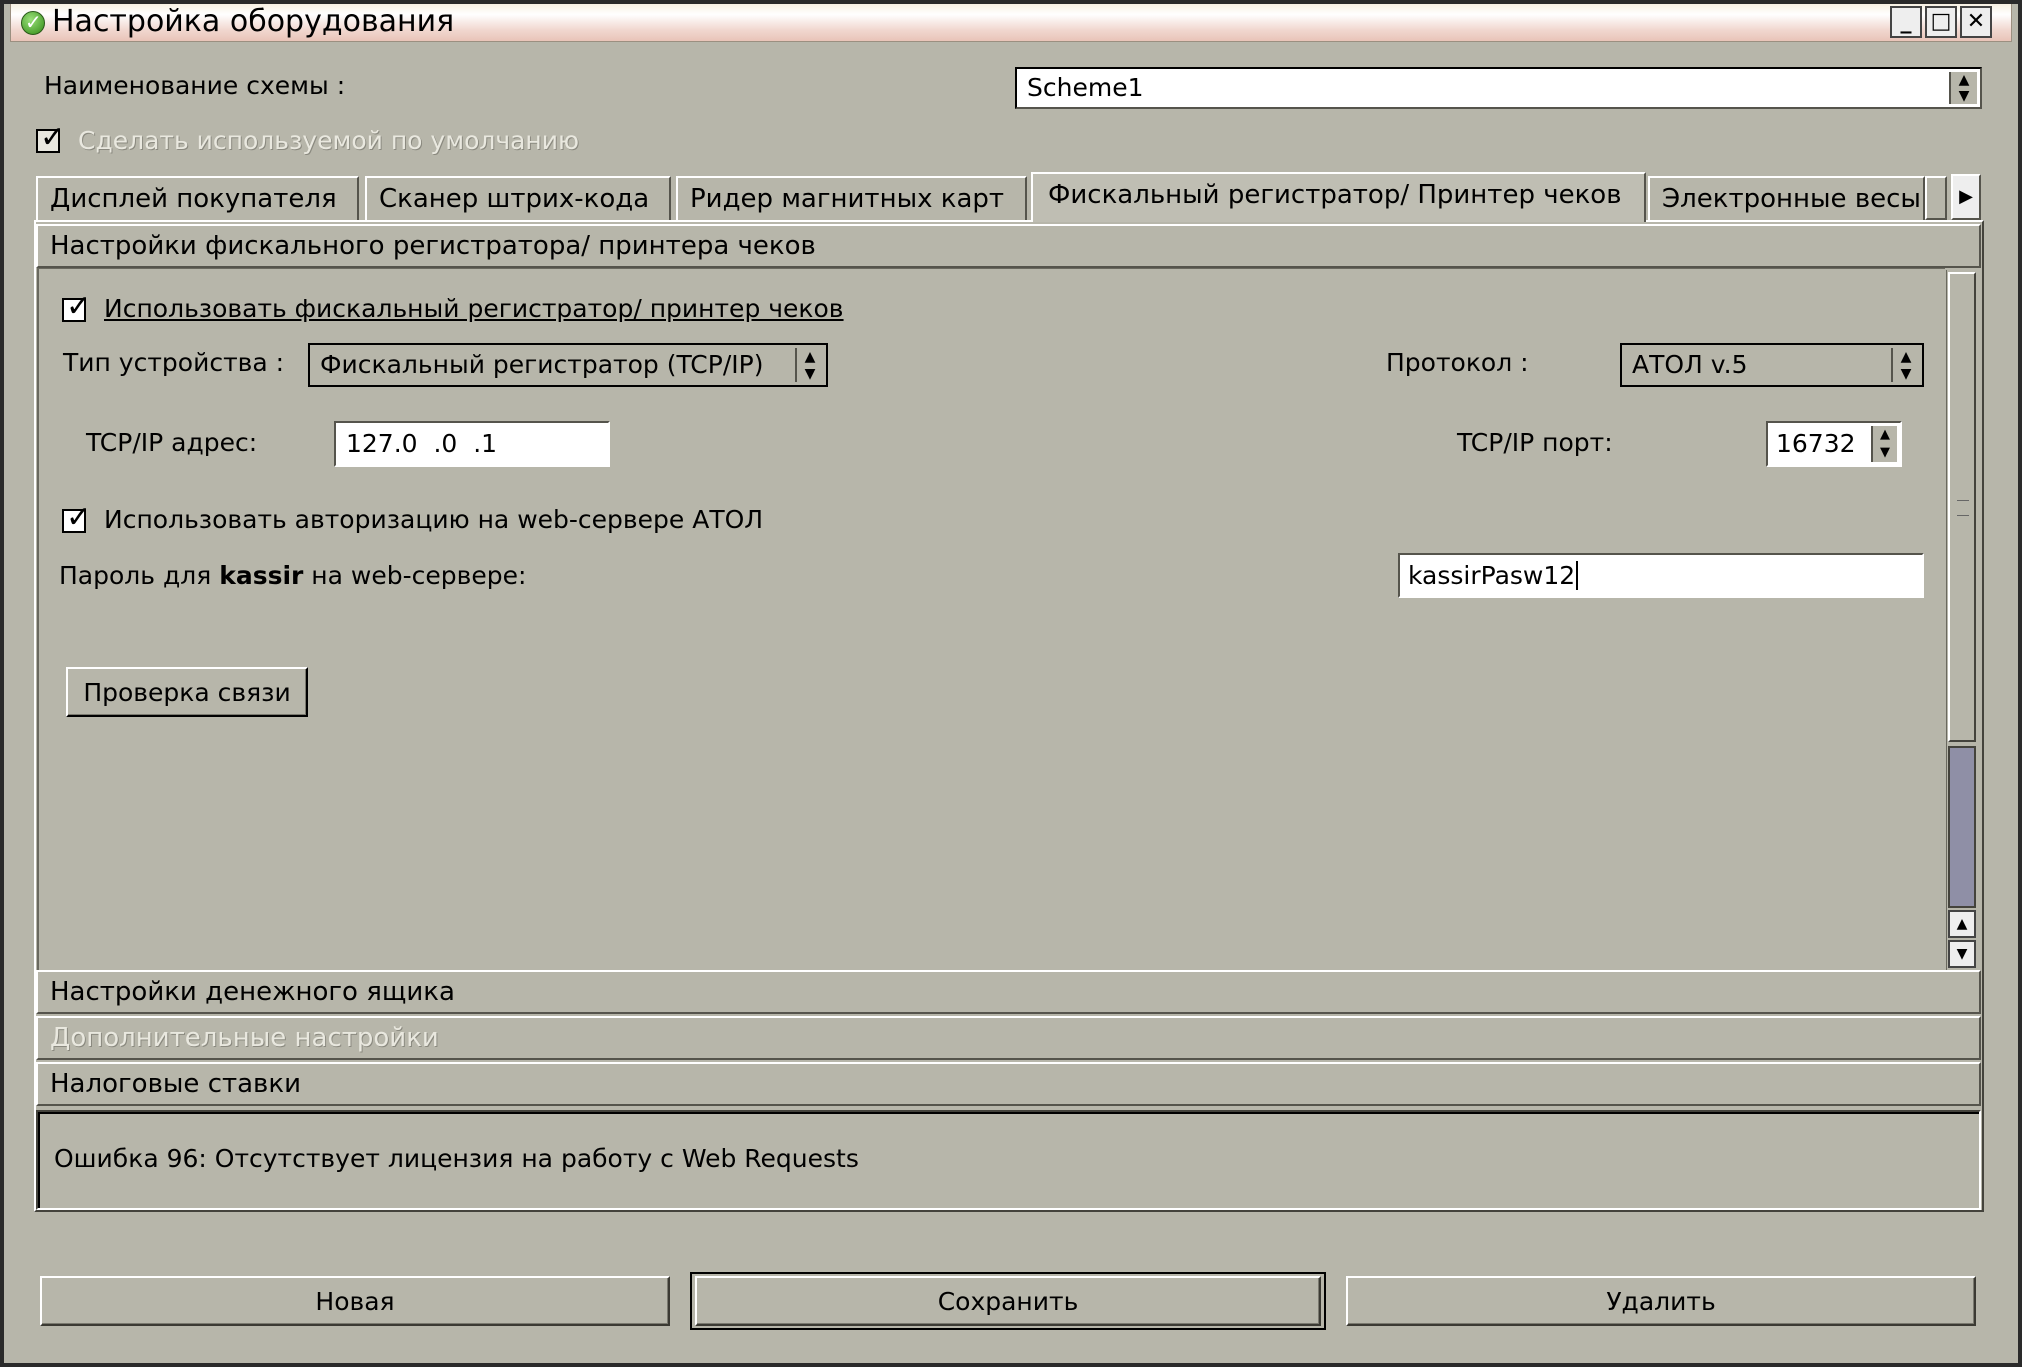 This screenshot has width=2022, height=1367. What do you see at coordinates (1661, 1301) in the screenshot?
I see `delete-button: Удалить` at bounding box center [1661, 1301].